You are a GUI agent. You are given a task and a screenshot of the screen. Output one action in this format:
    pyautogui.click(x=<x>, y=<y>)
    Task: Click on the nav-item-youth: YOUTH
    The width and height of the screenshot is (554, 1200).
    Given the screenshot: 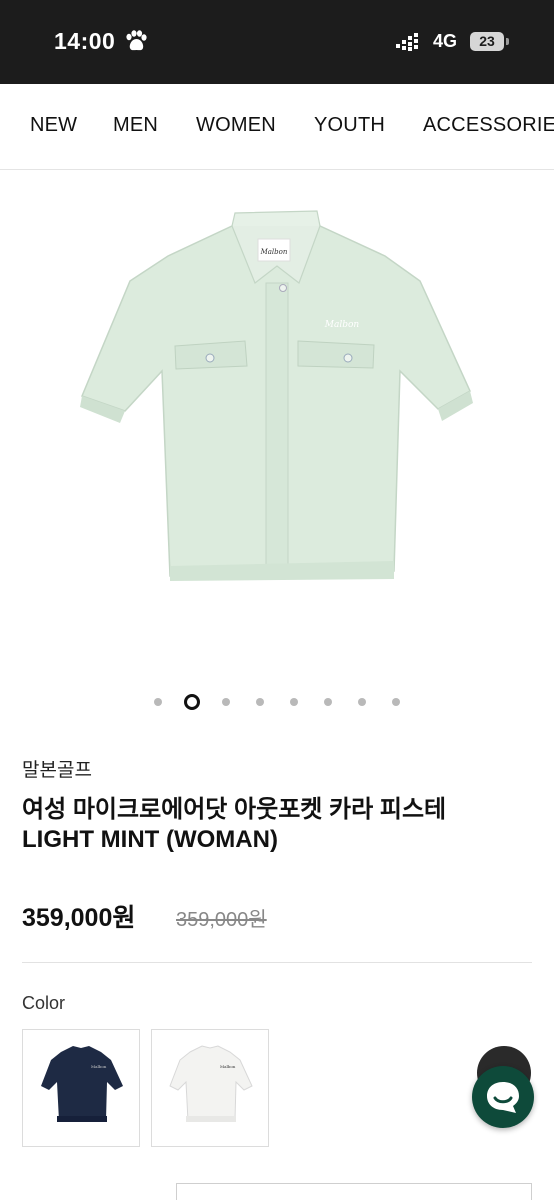 What is the action you would take?
    pyautogui.click(x=349, y=125)
    